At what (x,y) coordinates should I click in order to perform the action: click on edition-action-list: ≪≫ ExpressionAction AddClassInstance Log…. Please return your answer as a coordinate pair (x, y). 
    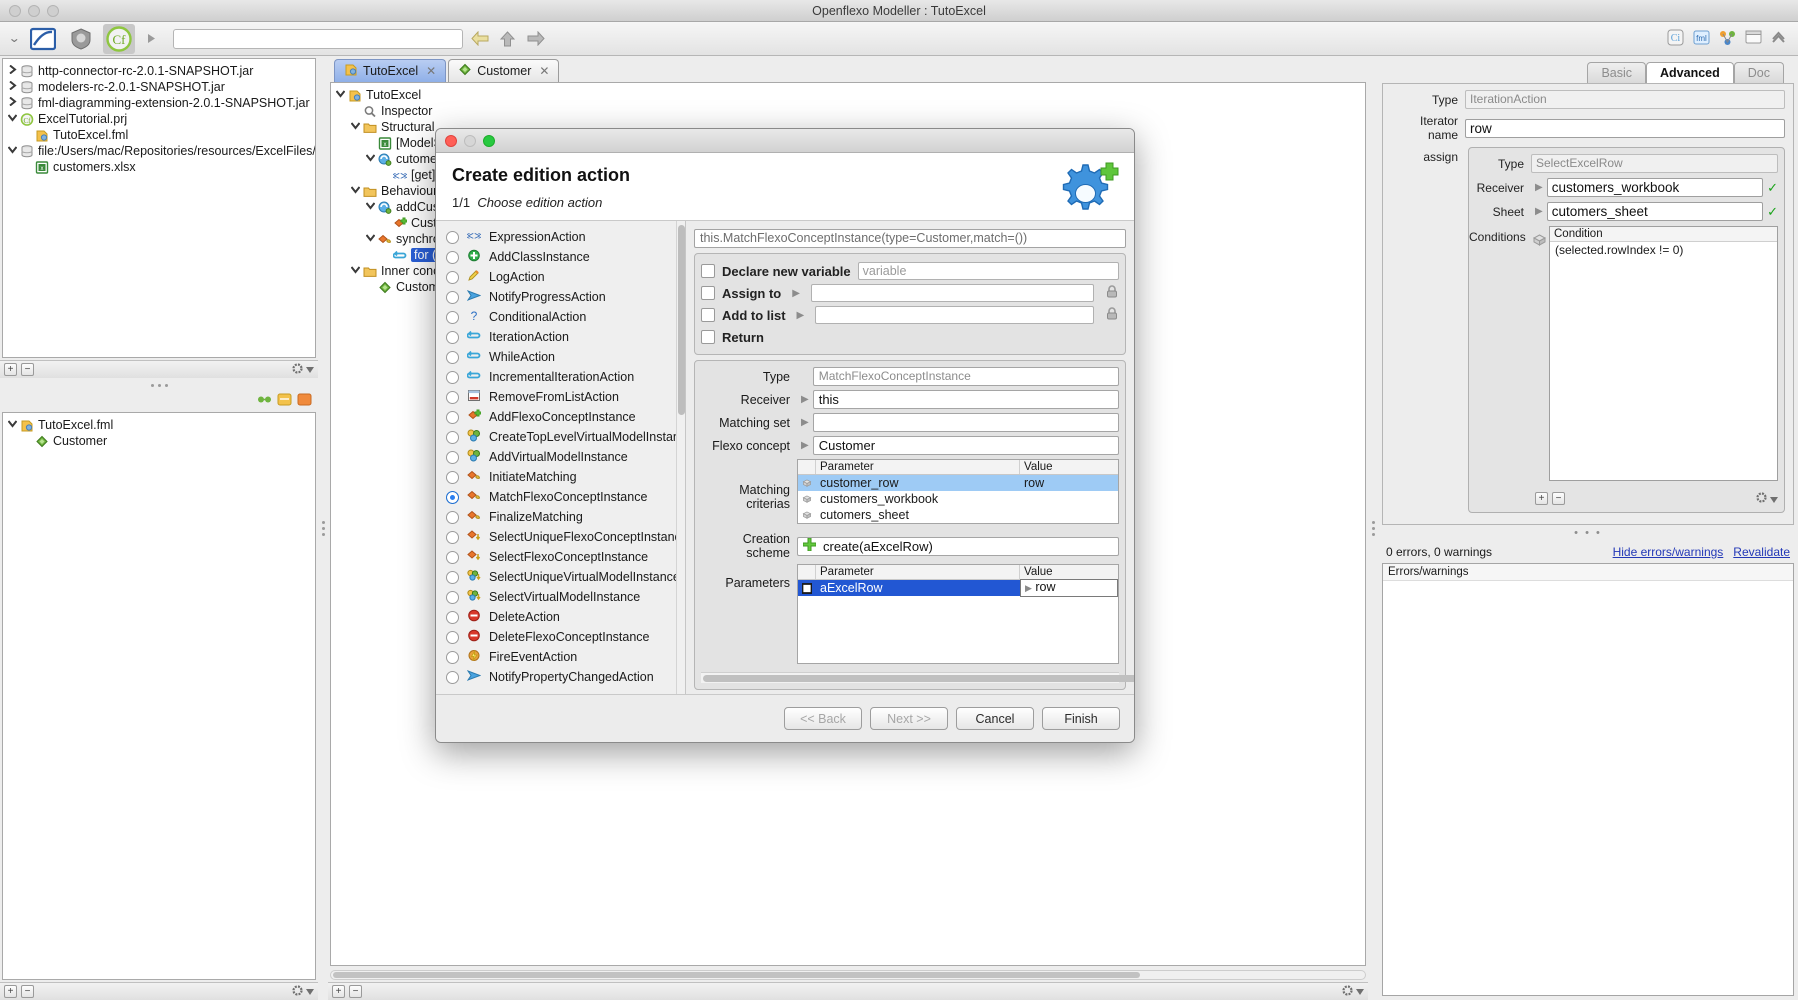
    Looking at the image, I should click on (560, 454).